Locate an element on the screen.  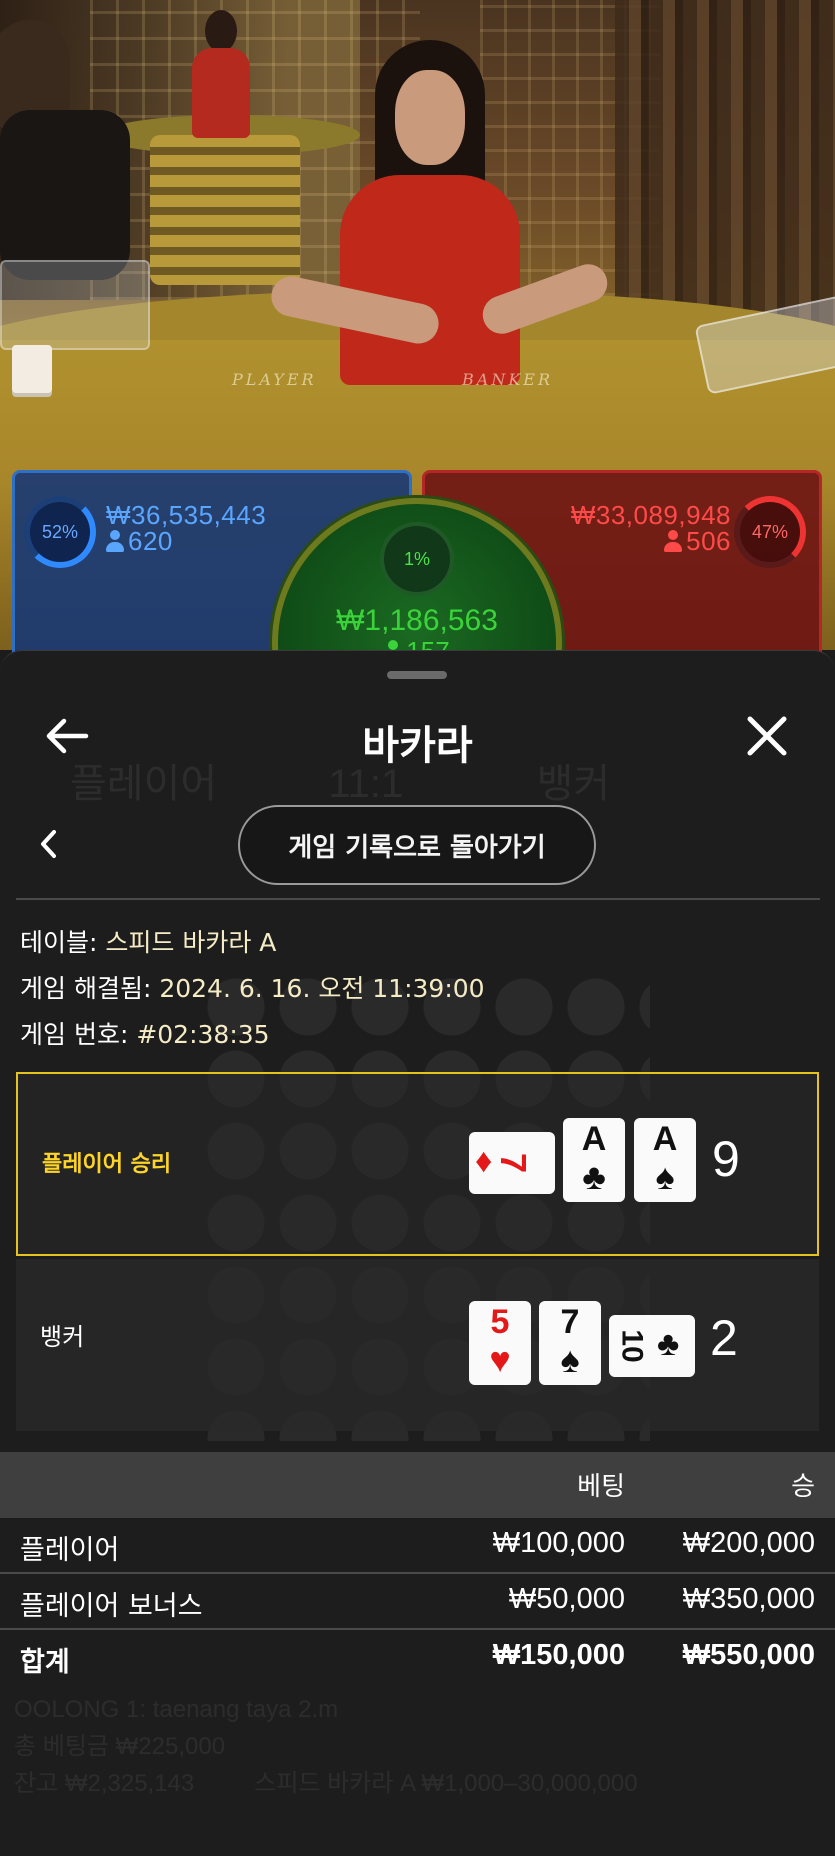
playing-card: ♦ 7 is located at coordinates (512, 1163).